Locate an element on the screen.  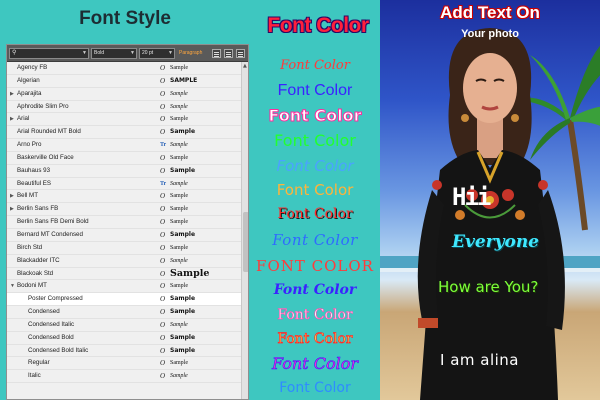
font-name: Poster Compressed is located at coordinates (55, 299).